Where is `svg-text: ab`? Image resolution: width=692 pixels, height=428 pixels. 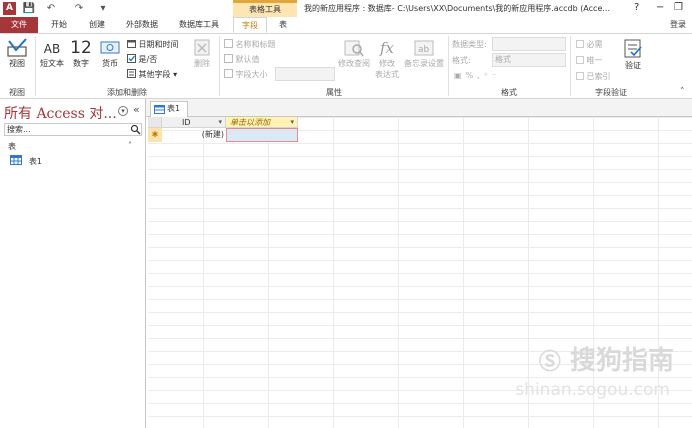
svg-text: ab is located at coordinates (424, 50).